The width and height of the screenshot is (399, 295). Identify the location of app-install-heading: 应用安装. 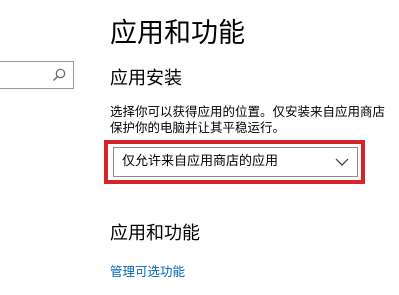
(146, 78).